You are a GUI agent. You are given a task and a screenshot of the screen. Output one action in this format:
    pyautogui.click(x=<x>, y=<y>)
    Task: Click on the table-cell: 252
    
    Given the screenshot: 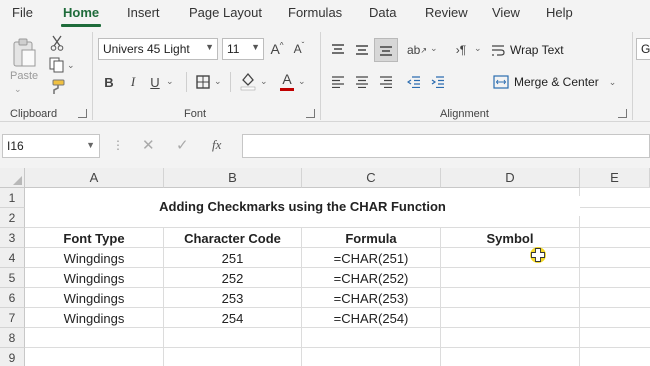 What is the action you would take?
    pyautogui.click(x=232, y=278)
    